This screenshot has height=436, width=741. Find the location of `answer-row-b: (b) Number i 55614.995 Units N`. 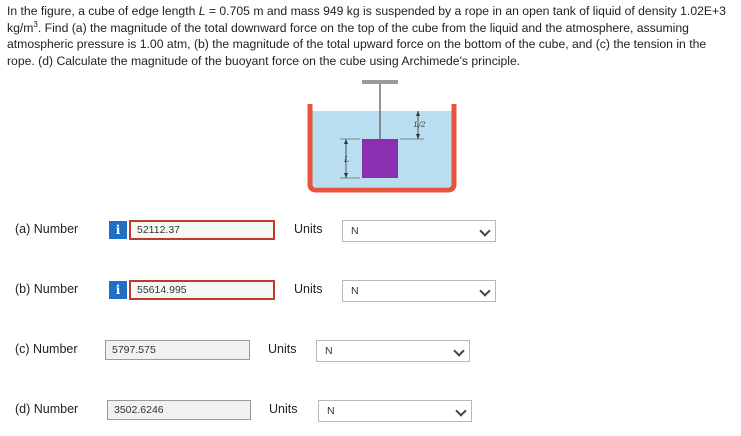

answer-row-b: (b) Number i 55614.995 Units N is located at coordinates (370, 290).